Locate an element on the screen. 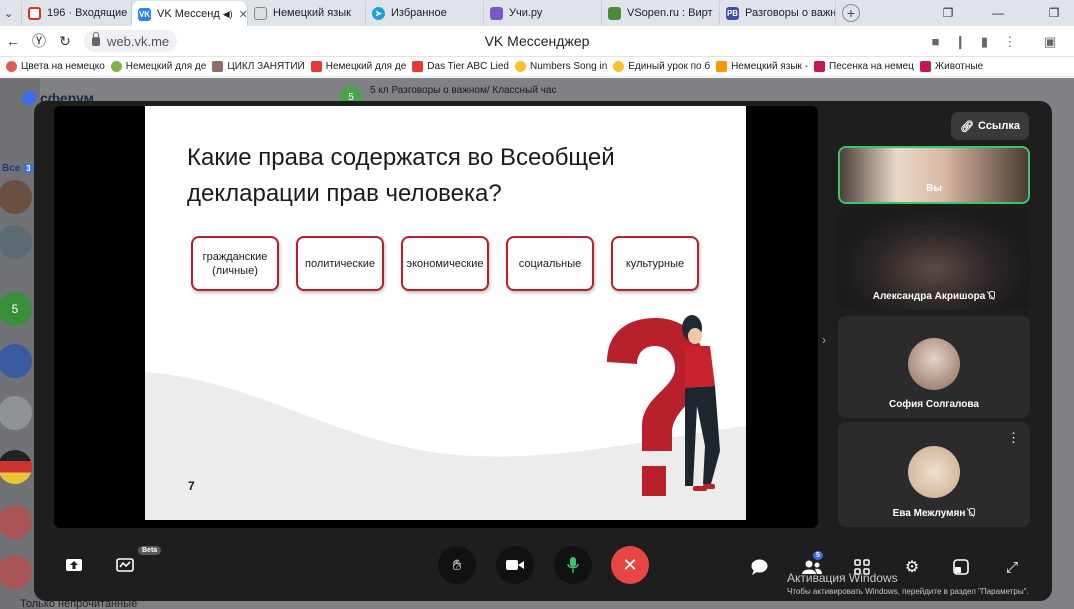 The width and height of the screenshot is (1074, 609). url-text: web.vk.me is located at coordinates (138, 41).